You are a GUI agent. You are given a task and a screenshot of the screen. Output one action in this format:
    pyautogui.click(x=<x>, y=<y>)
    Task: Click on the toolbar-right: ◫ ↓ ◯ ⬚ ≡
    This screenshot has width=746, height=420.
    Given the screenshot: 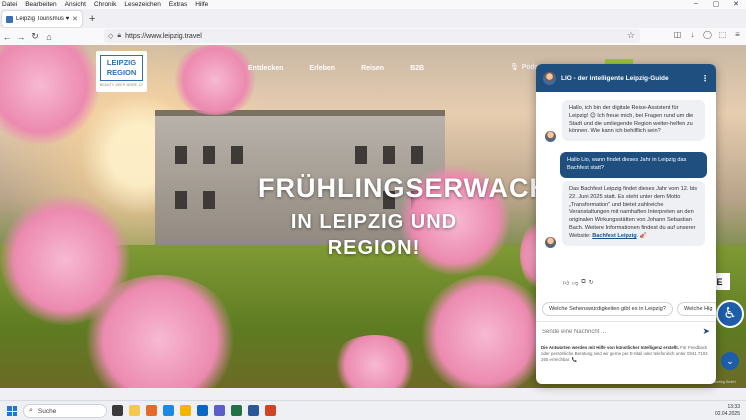 What is the action you would take?
    pyautogui.click(x=707, y=35)
    